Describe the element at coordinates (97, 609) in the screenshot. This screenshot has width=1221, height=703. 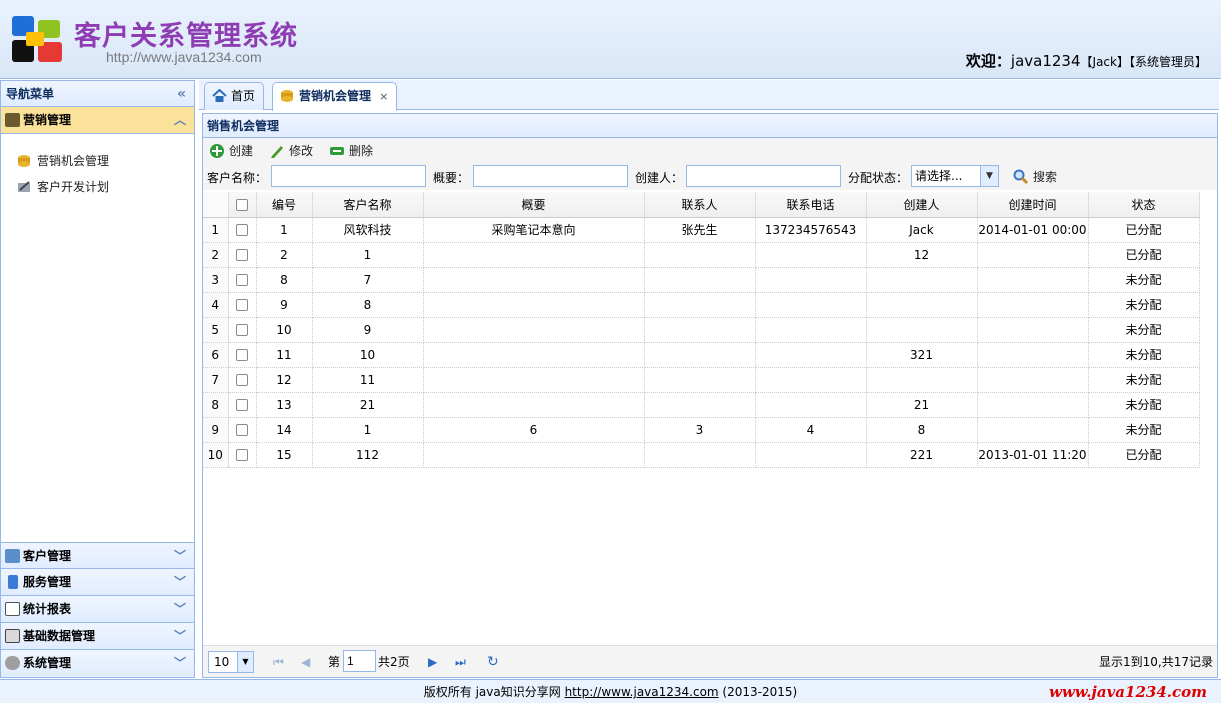
I see `nav-group-report: 统计报表 ﹀` at that location.